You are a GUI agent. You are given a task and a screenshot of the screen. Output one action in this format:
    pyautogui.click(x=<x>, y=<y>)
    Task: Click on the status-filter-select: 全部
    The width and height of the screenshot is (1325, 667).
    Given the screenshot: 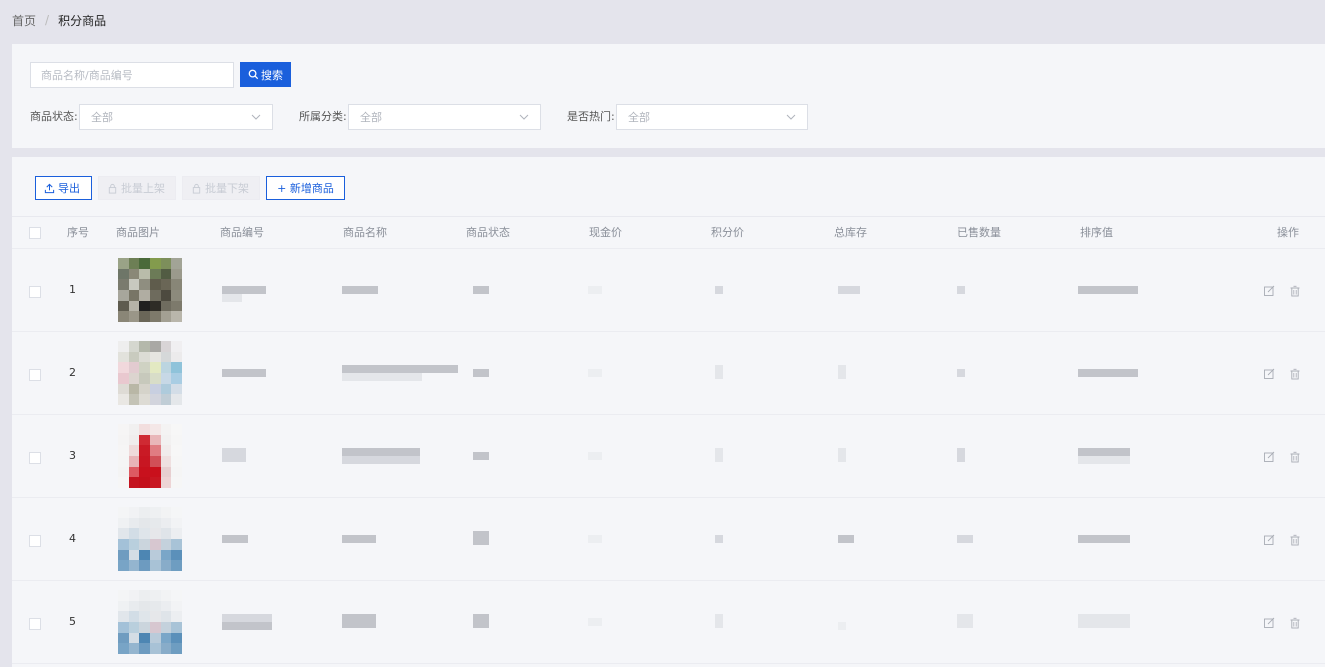 What is the action you would take?
    pyautogui.click(x=176, y=117)
    